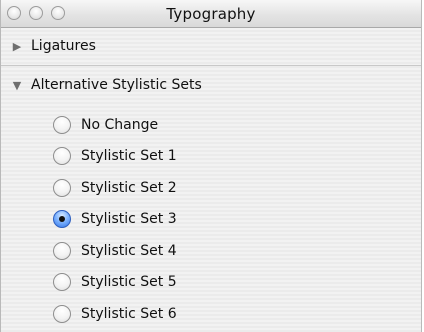 The width and height of the screenshot is (424, 332). I want to click on radio-label: Stylistic Set 6, so click(129, 313).